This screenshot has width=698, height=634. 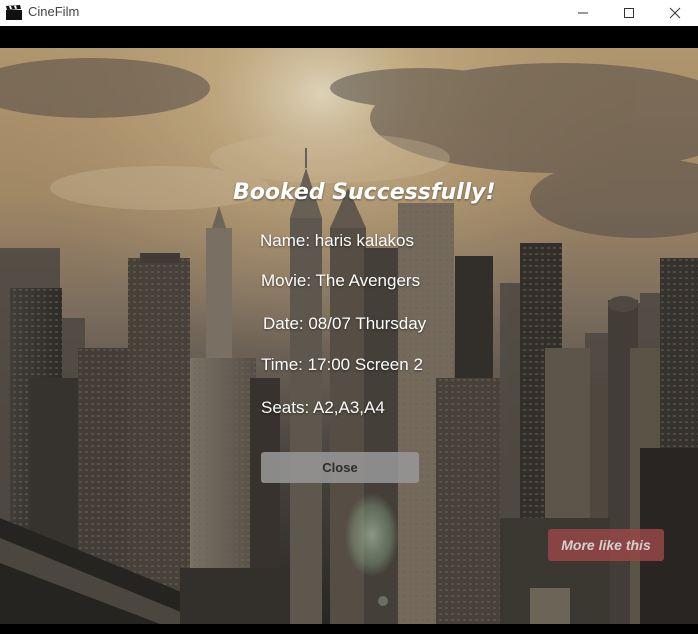 I want to click on close-window-button, so click(x=675, y=13).